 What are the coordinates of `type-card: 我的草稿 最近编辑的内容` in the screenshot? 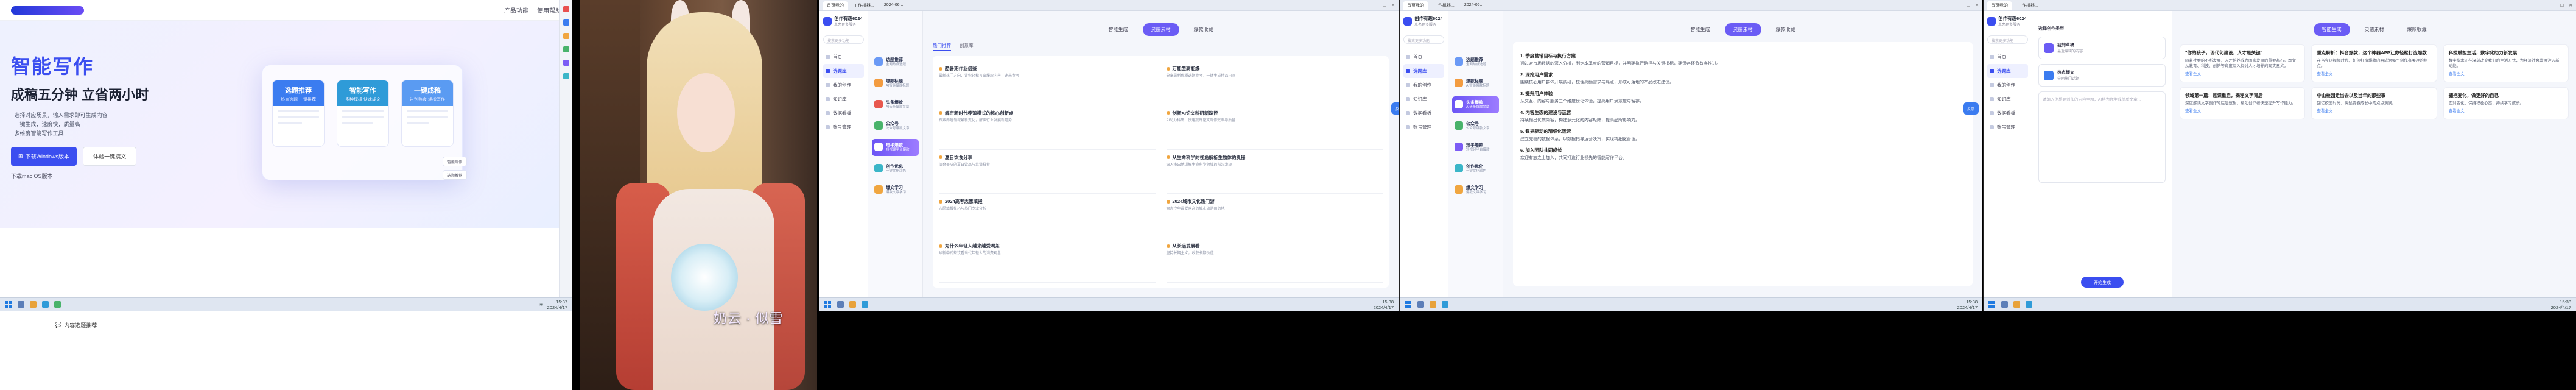 It's located at (2102, 48).